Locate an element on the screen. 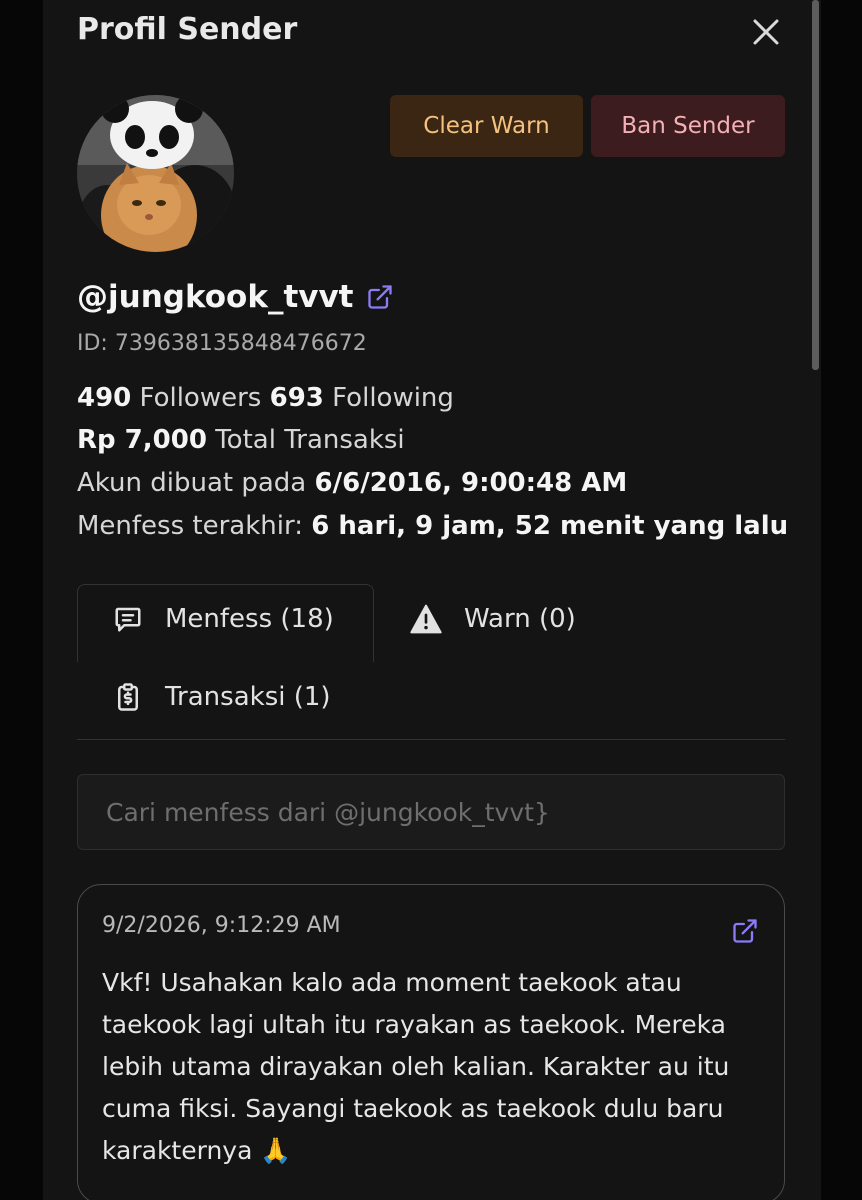  avatar is located at coordinates (155, 173).